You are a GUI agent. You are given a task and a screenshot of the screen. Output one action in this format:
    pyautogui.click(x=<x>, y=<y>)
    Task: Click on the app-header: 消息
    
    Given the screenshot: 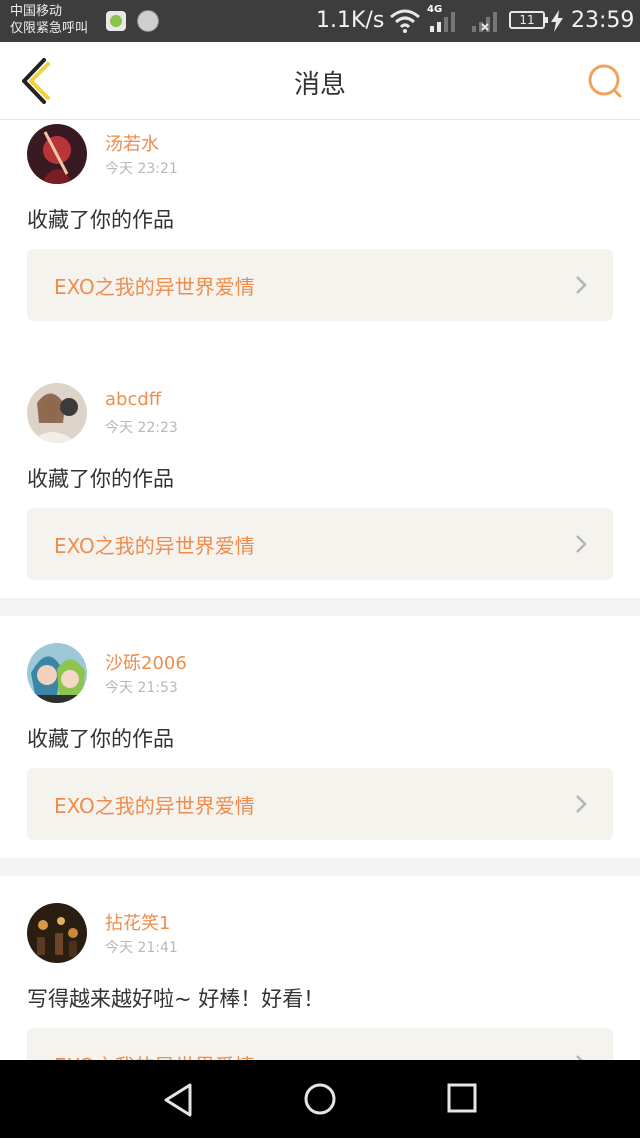 What is the action you would take?
    pyautogui.click(x=320, y=81)
    